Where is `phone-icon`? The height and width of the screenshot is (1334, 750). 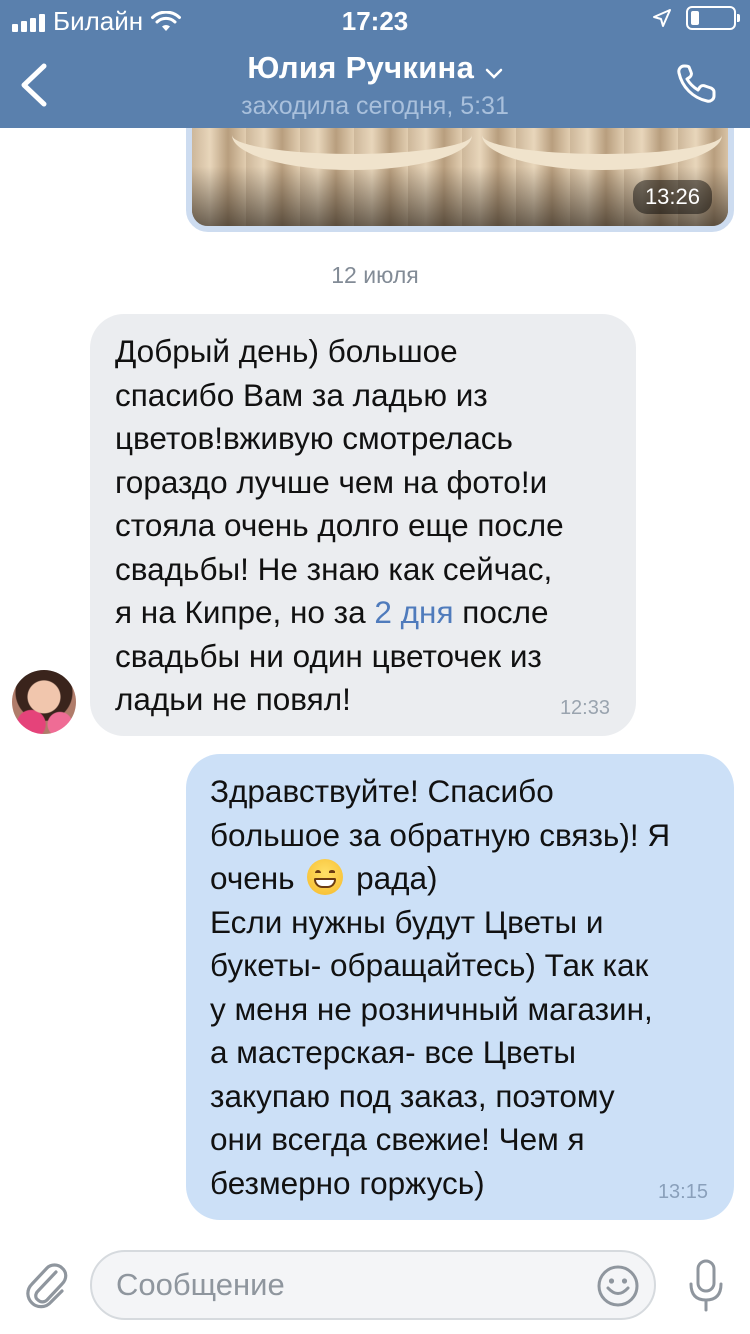
phone-icon is located at coordinates (696, 84).